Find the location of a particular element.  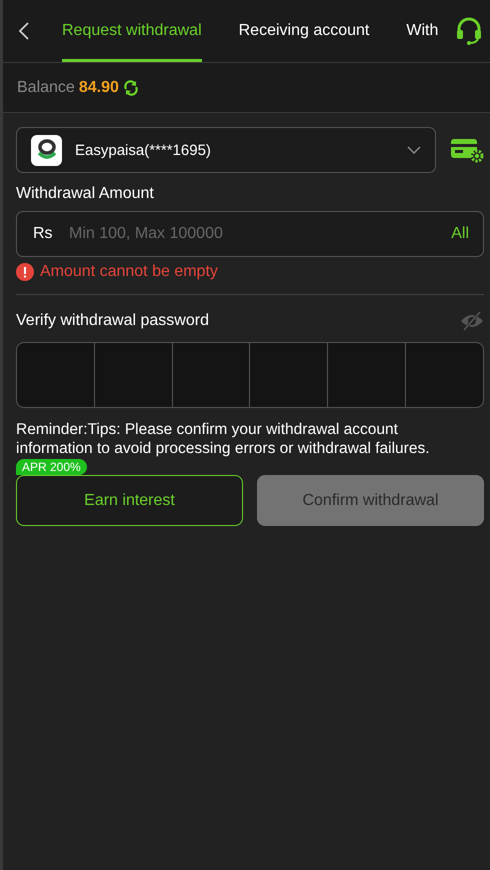

apr-badge: APR 200% is located at coordinates (51, 467).